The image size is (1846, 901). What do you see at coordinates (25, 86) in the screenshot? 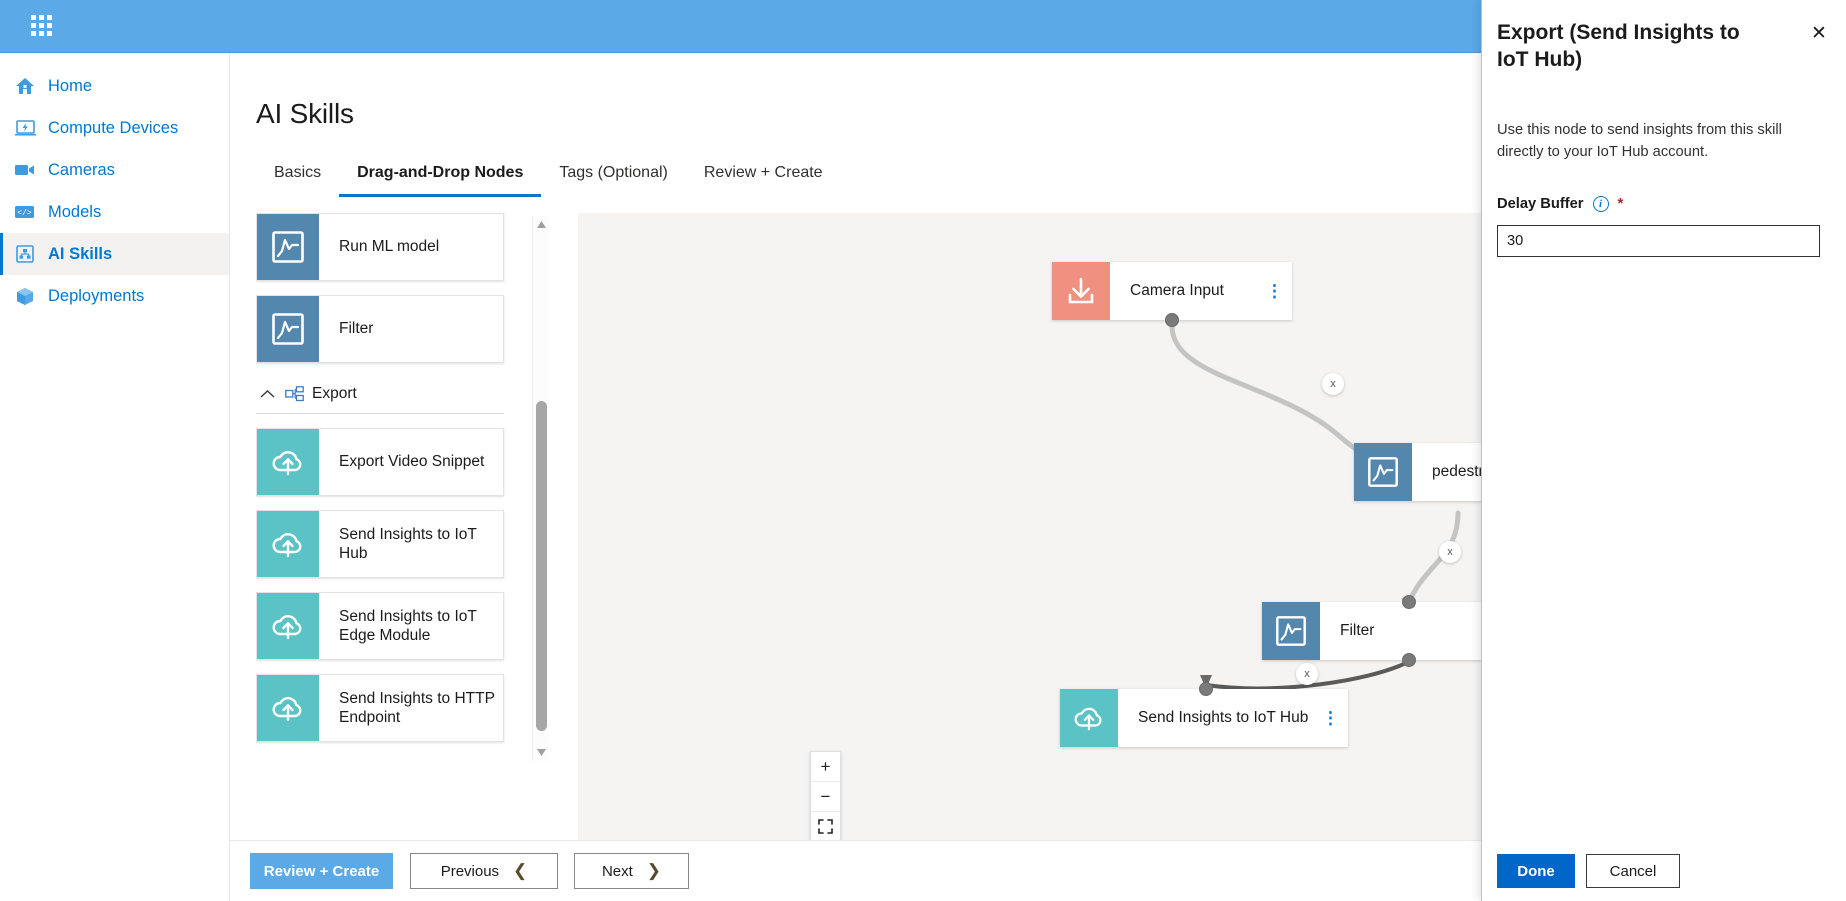
I see `home-icon` at bounding box center [25, 86].